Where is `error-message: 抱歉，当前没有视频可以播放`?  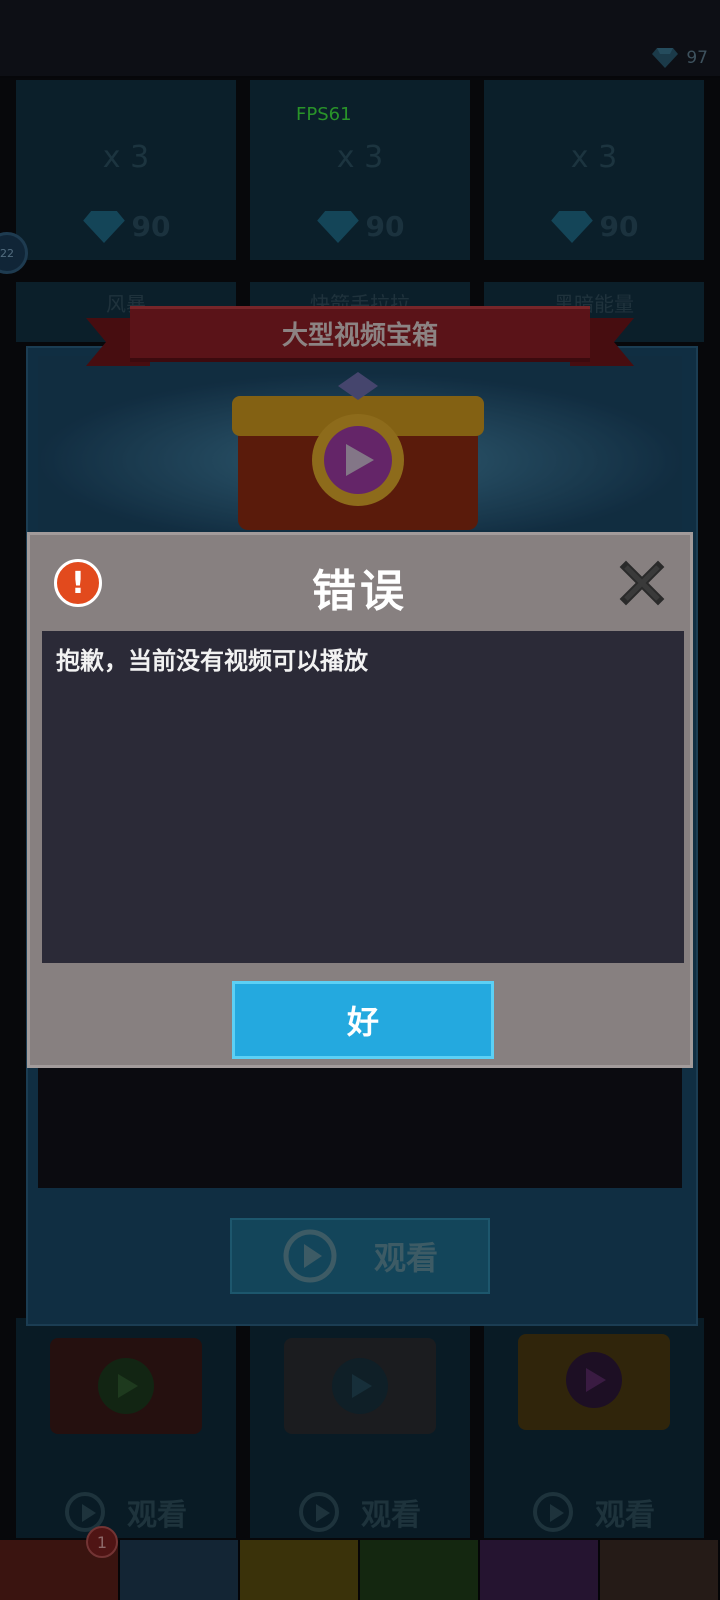 error-message: 抱歉，当前没有视频可以播放 is located at coordinates (212, 661).